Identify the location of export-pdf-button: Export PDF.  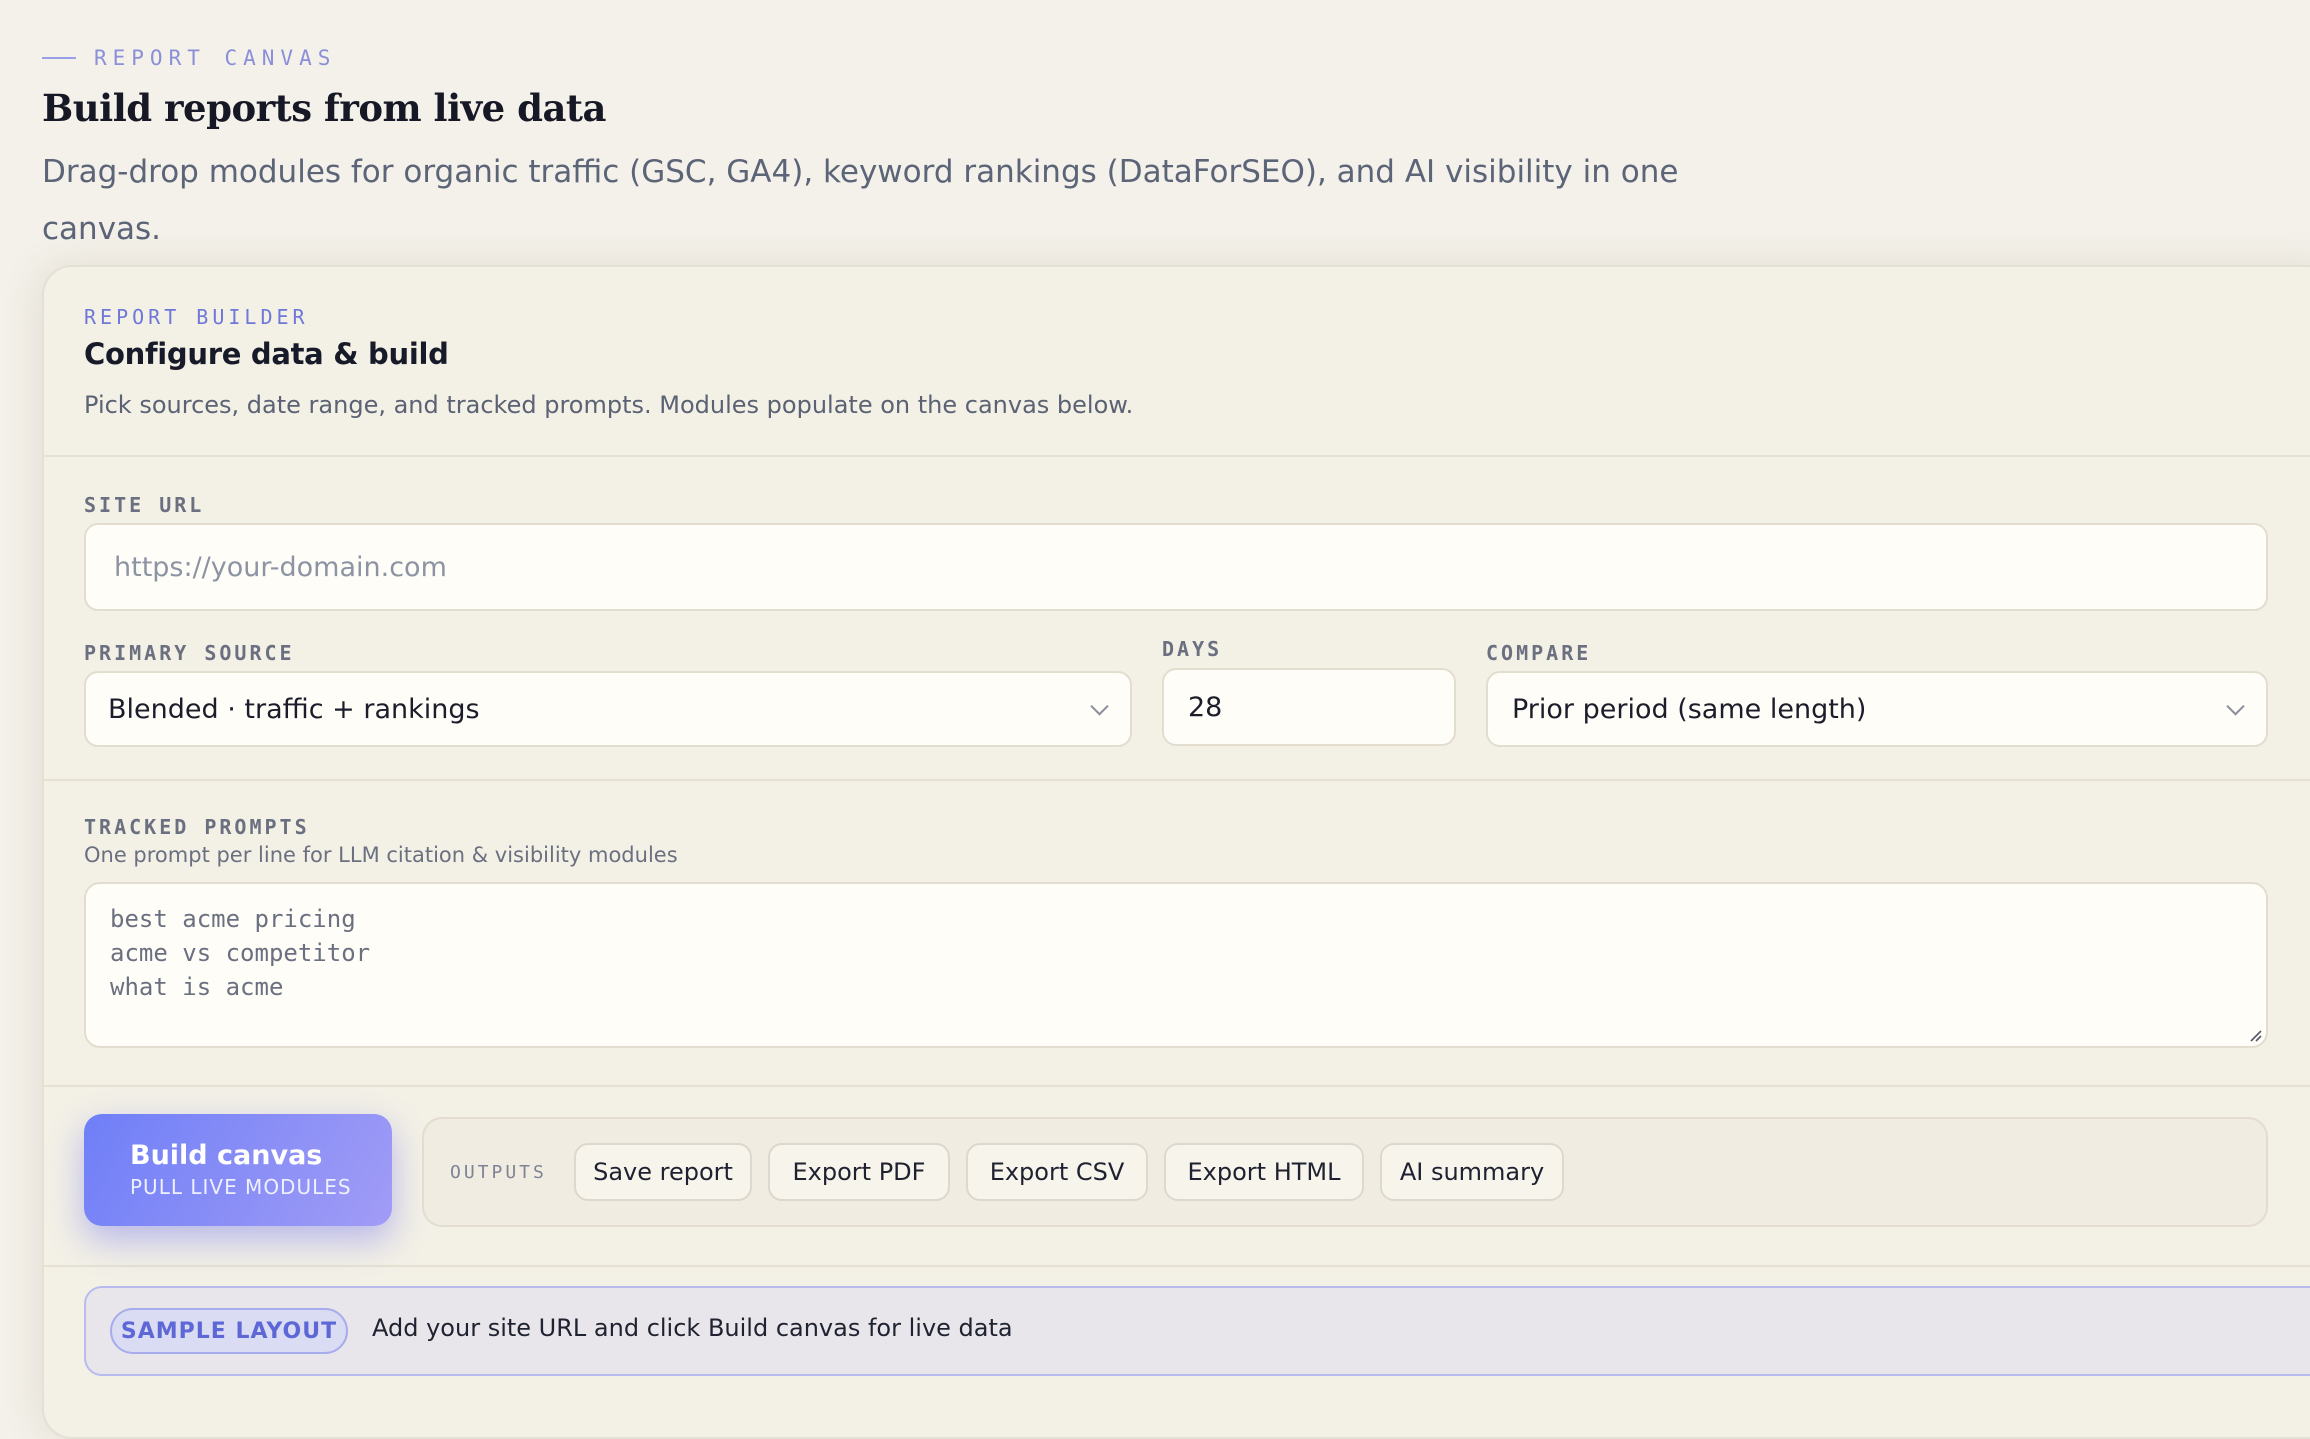
(859, 1172).